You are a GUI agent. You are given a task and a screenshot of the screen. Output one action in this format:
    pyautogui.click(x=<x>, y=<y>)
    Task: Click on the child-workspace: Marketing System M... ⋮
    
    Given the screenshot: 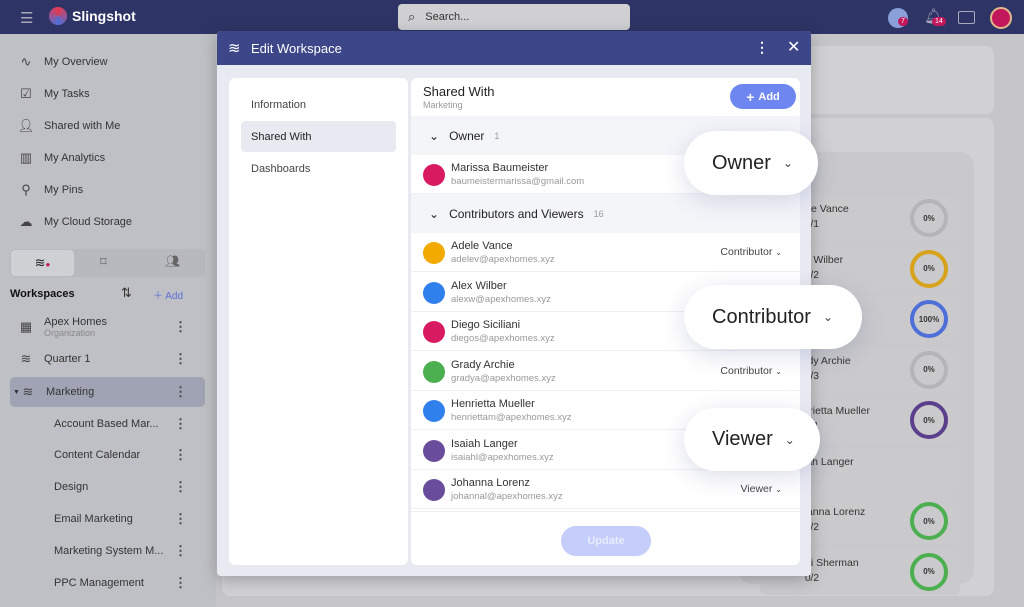 What is the action you would take?
    pyautogui.click(x=107, y=551)
    